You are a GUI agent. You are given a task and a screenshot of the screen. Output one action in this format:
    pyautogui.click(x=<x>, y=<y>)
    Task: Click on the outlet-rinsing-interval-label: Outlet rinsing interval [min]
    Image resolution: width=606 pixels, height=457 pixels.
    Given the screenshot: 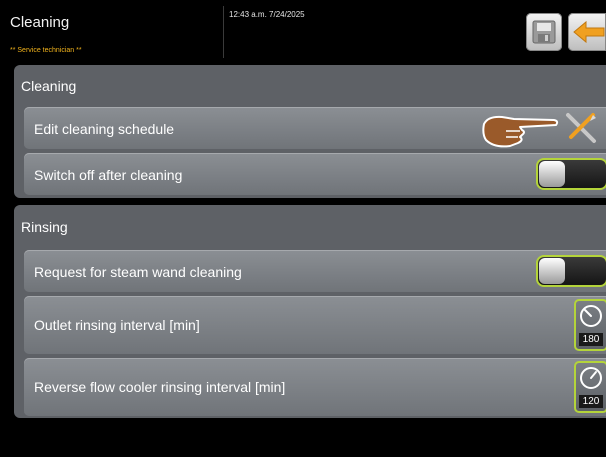 What is the action you would take?
    pyautogui.click(x=117, y=325)
    